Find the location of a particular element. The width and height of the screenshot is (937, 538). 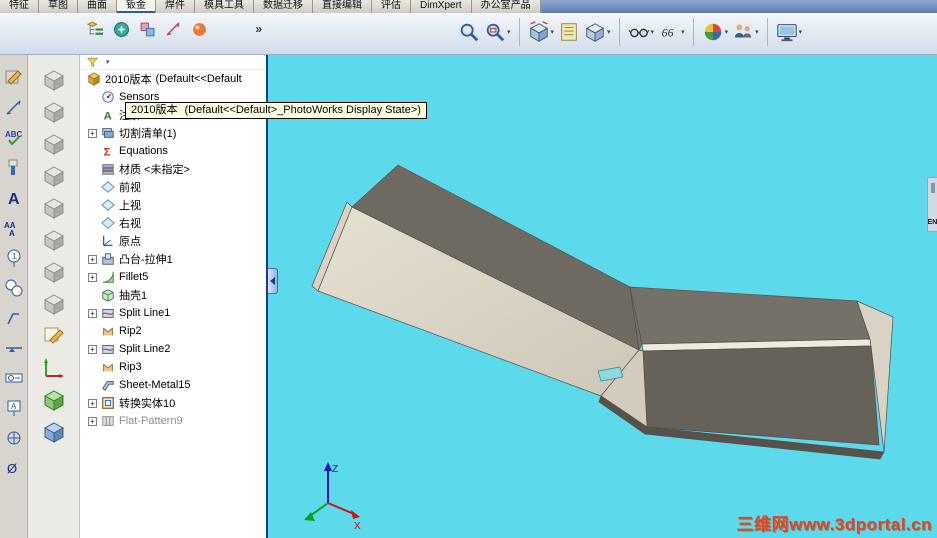

commandmanager-tab-10: DimXpert is located at coordinates (441, 6).